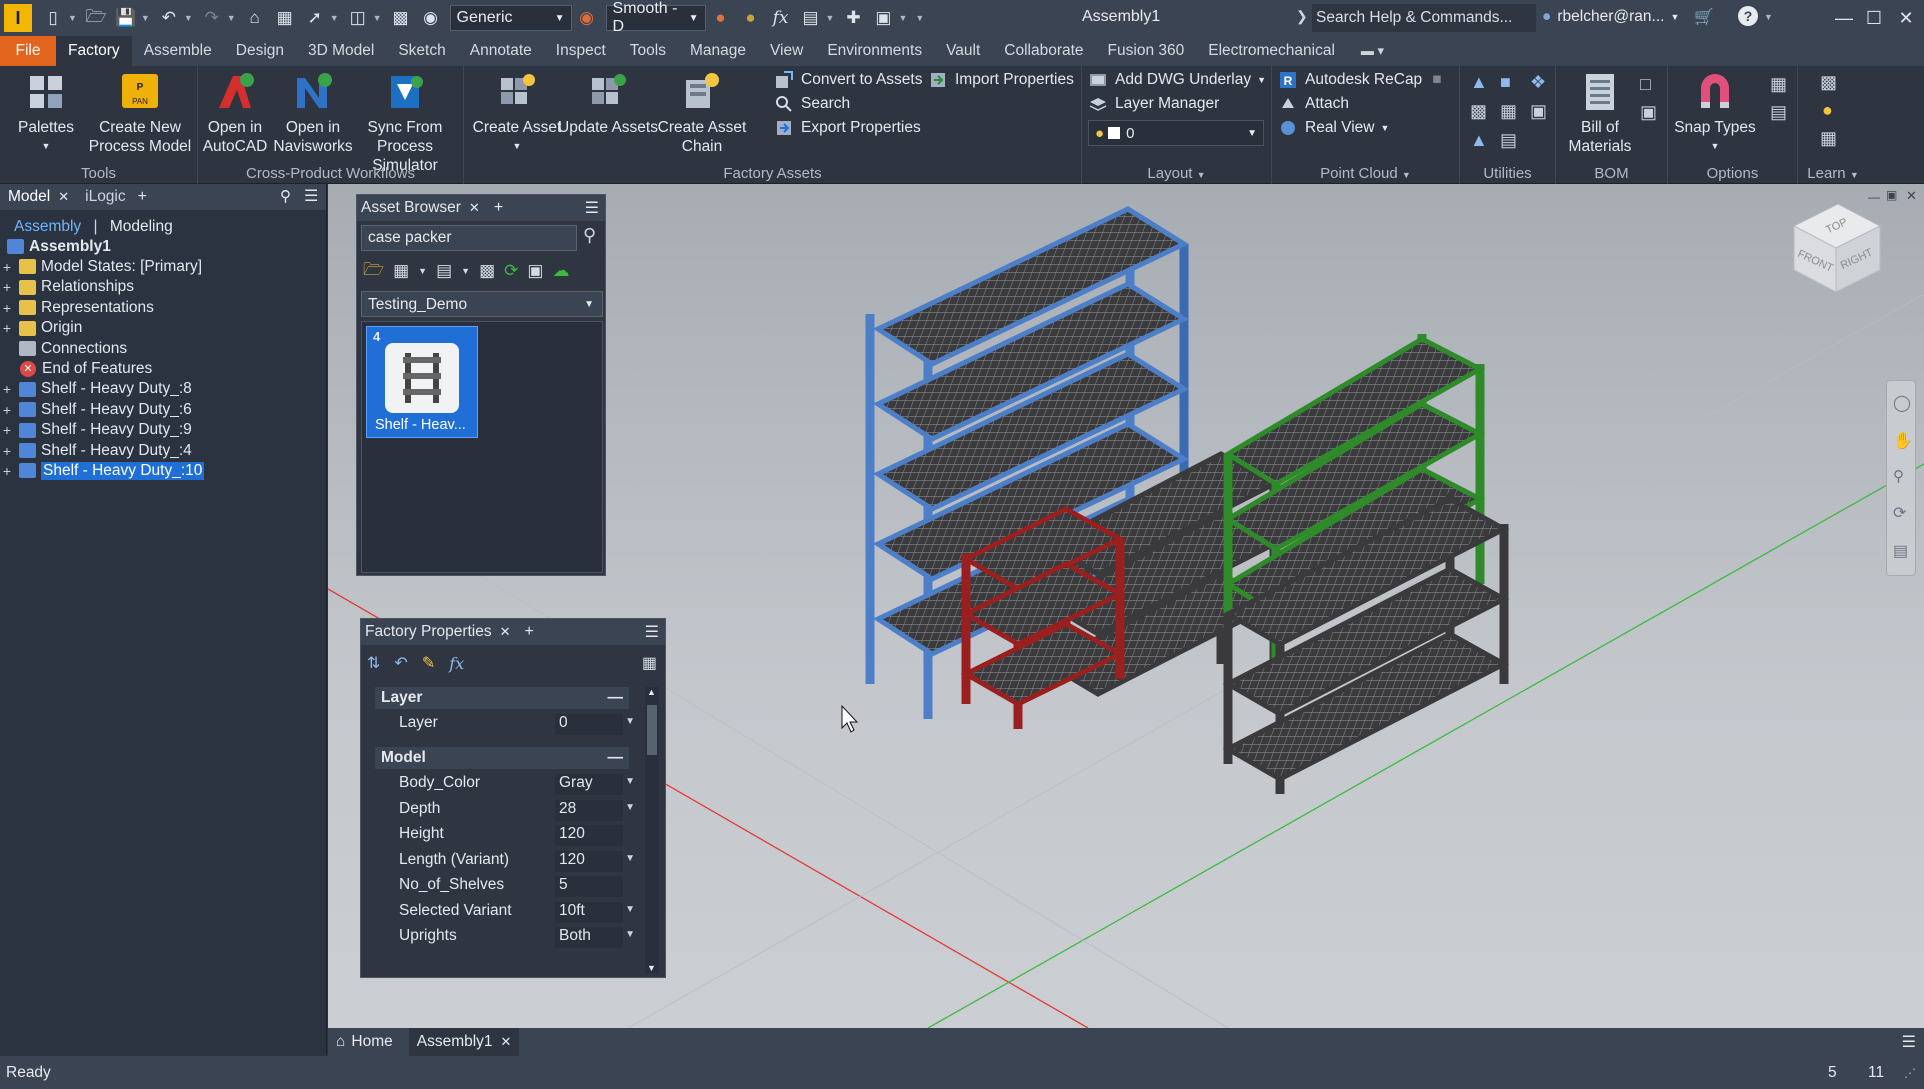  What do you see at coordinates (786, 51) in the screenshot?
I see `tab-view: View` at bounding box center [786, 51].